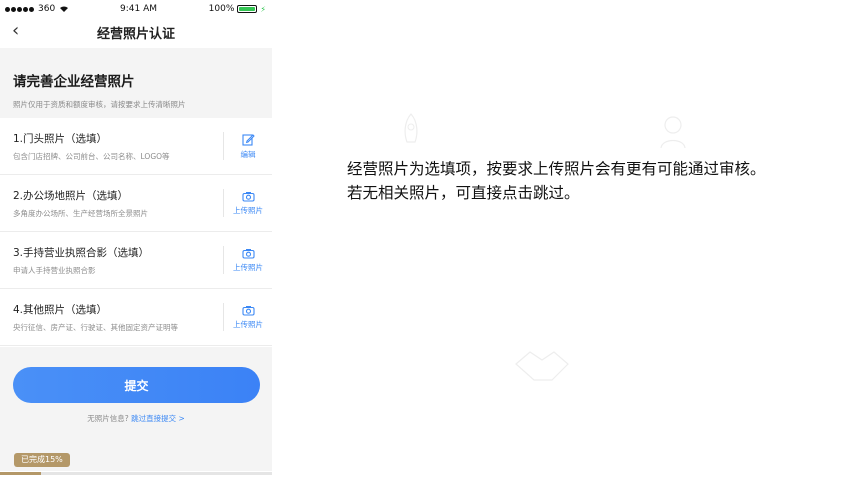 This screenshot has width=846, height=489. I want to click on item-desc: 申请人手持营业执照合影, so click(54, 270).